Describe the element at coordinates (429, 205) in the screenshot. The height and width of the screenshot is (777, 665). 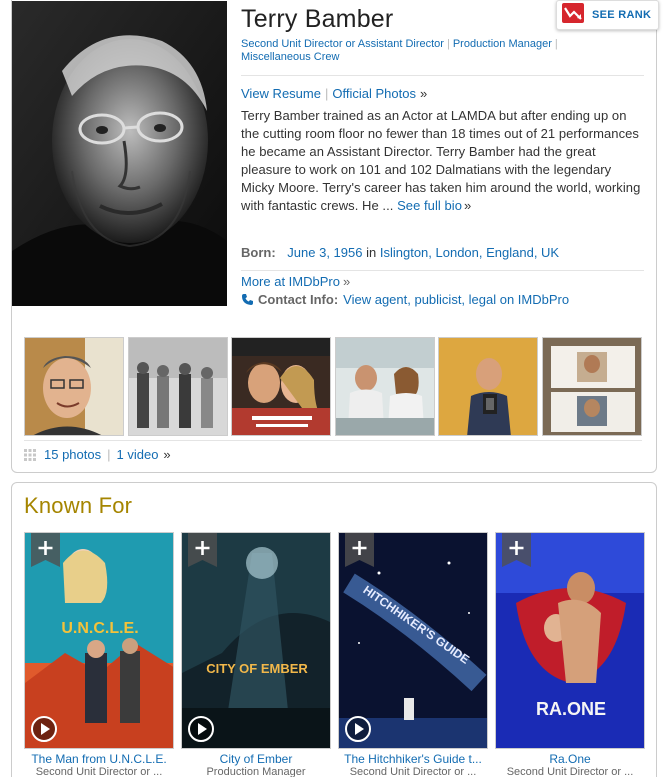
I see `see-full-bio-link: See full bio` at that location.